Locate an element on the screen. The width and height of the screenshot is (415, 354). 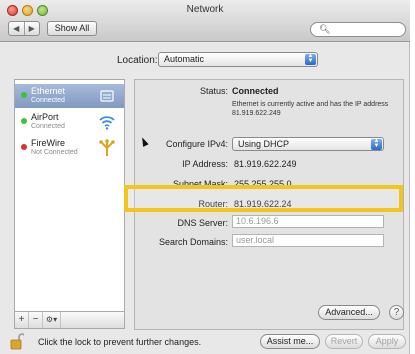
location-value: Automatic is located at coordinates (184, 59).